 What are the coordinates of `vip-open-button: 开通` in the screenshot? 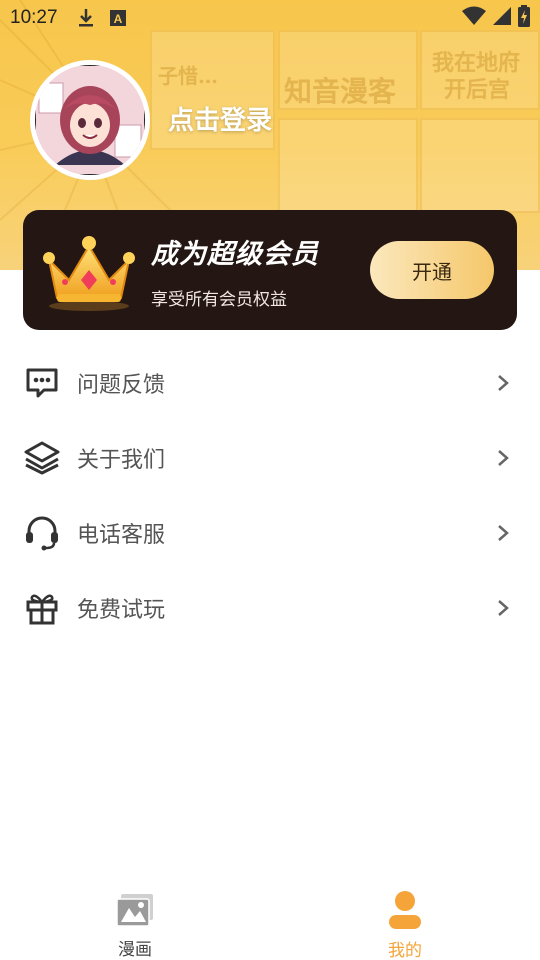 It's located at (432, 270).